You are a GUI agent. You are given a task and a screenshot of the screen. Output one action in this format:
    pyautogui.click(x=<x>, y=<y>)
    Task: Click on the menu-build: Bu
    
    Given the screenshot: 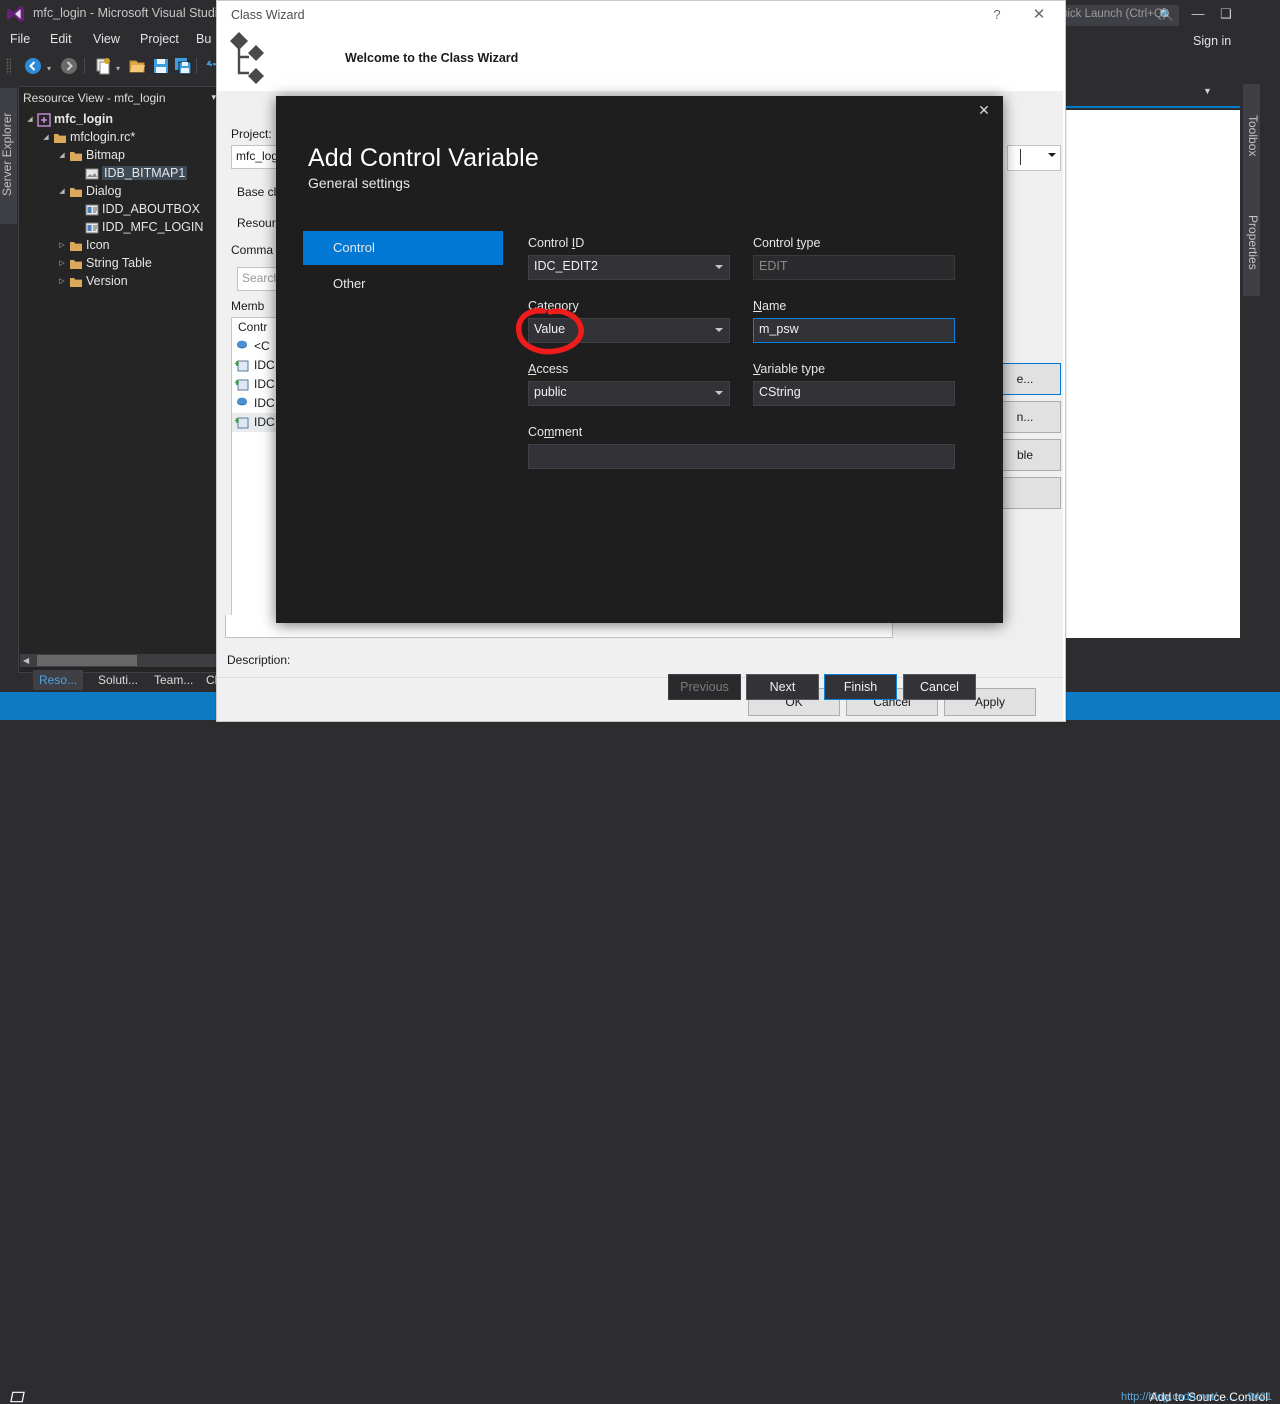 What is the action you would take?
    pyautogui.click(x=203, y=39)
    